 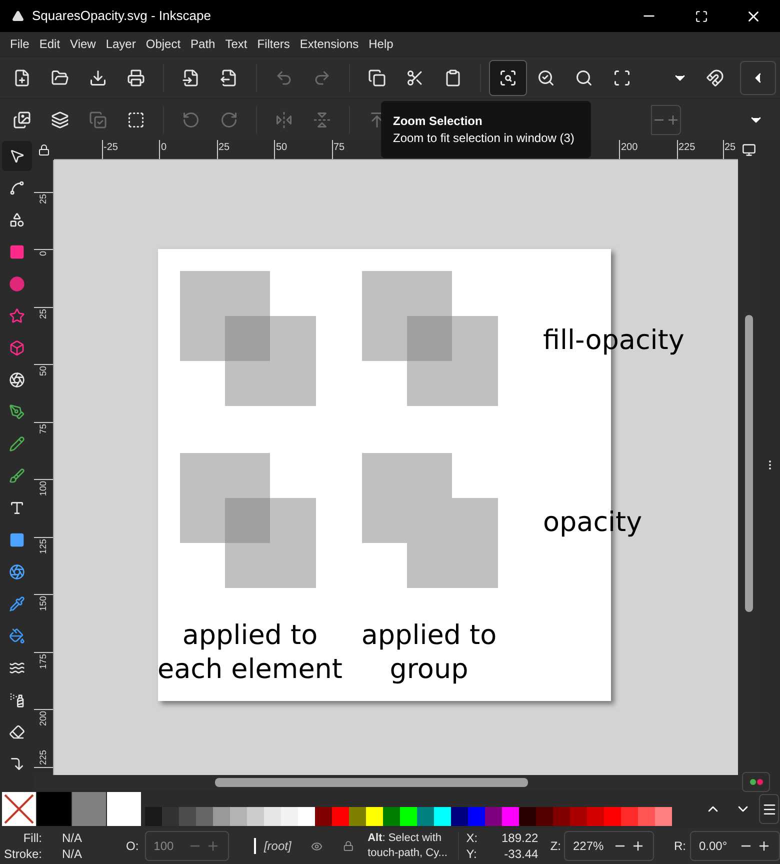 I want to click on cut-icon, so click(x=415, y=77).